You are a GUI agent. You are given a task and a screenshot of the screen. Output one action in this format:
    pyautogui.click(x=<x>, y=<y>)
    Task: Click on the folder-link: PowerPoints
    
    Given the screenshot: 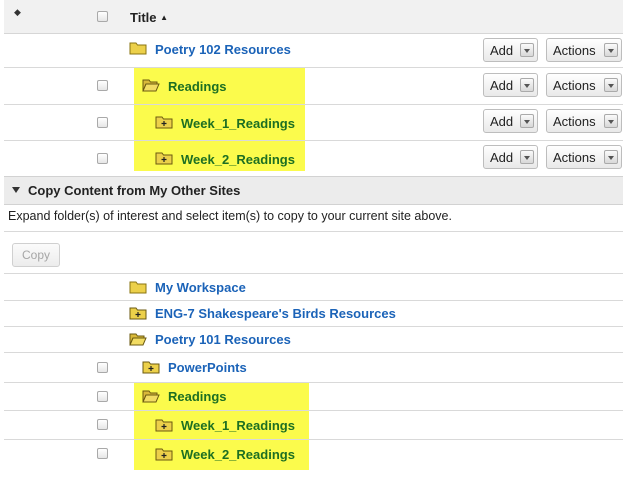 What is the action you would take?
    pyautogui.click(x=207, y=367)
    